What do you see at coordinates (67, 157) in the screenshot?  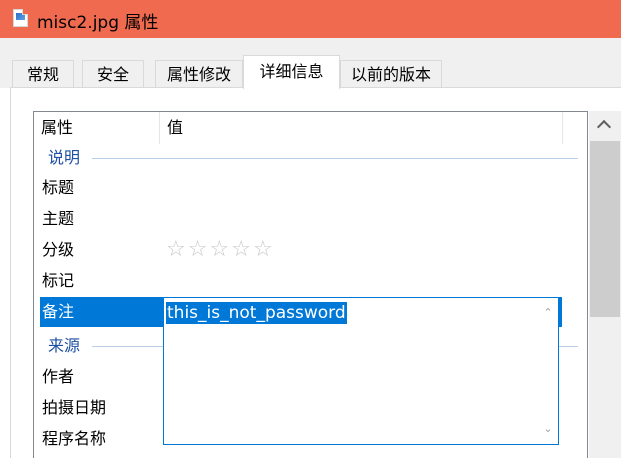 I see `group-label: 说明` at bounding box center [67, 157].